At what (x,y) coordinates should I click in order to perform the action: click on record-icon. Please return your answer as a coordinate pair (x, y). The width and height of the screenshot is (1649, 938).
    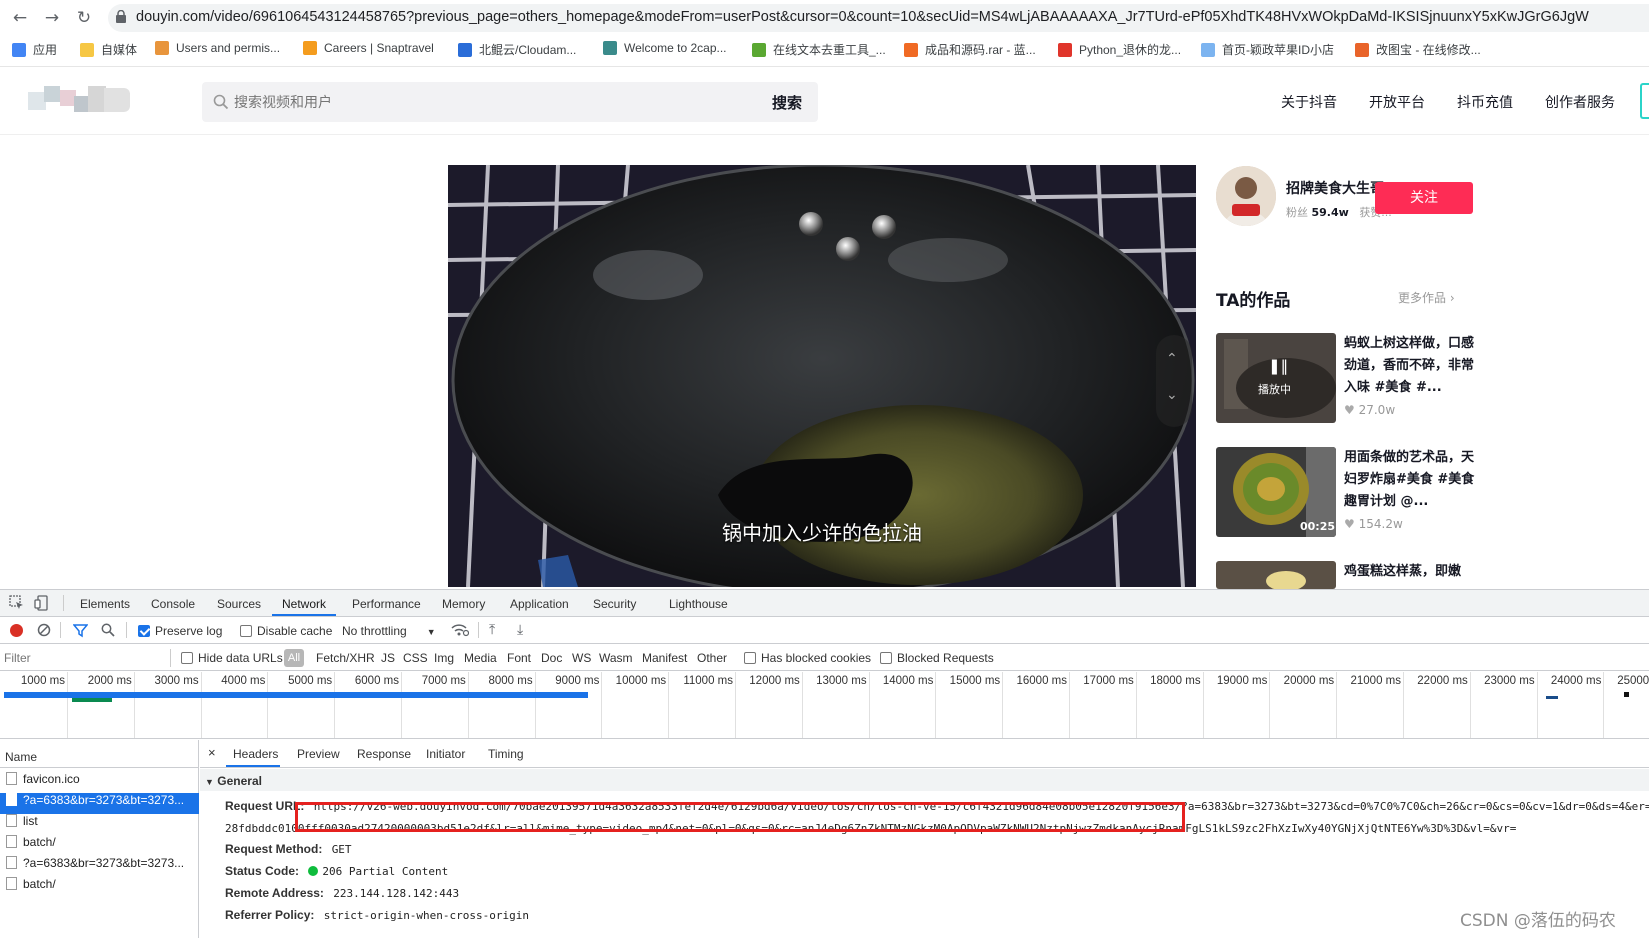
    Looking at the image, I should click on (16, 630).